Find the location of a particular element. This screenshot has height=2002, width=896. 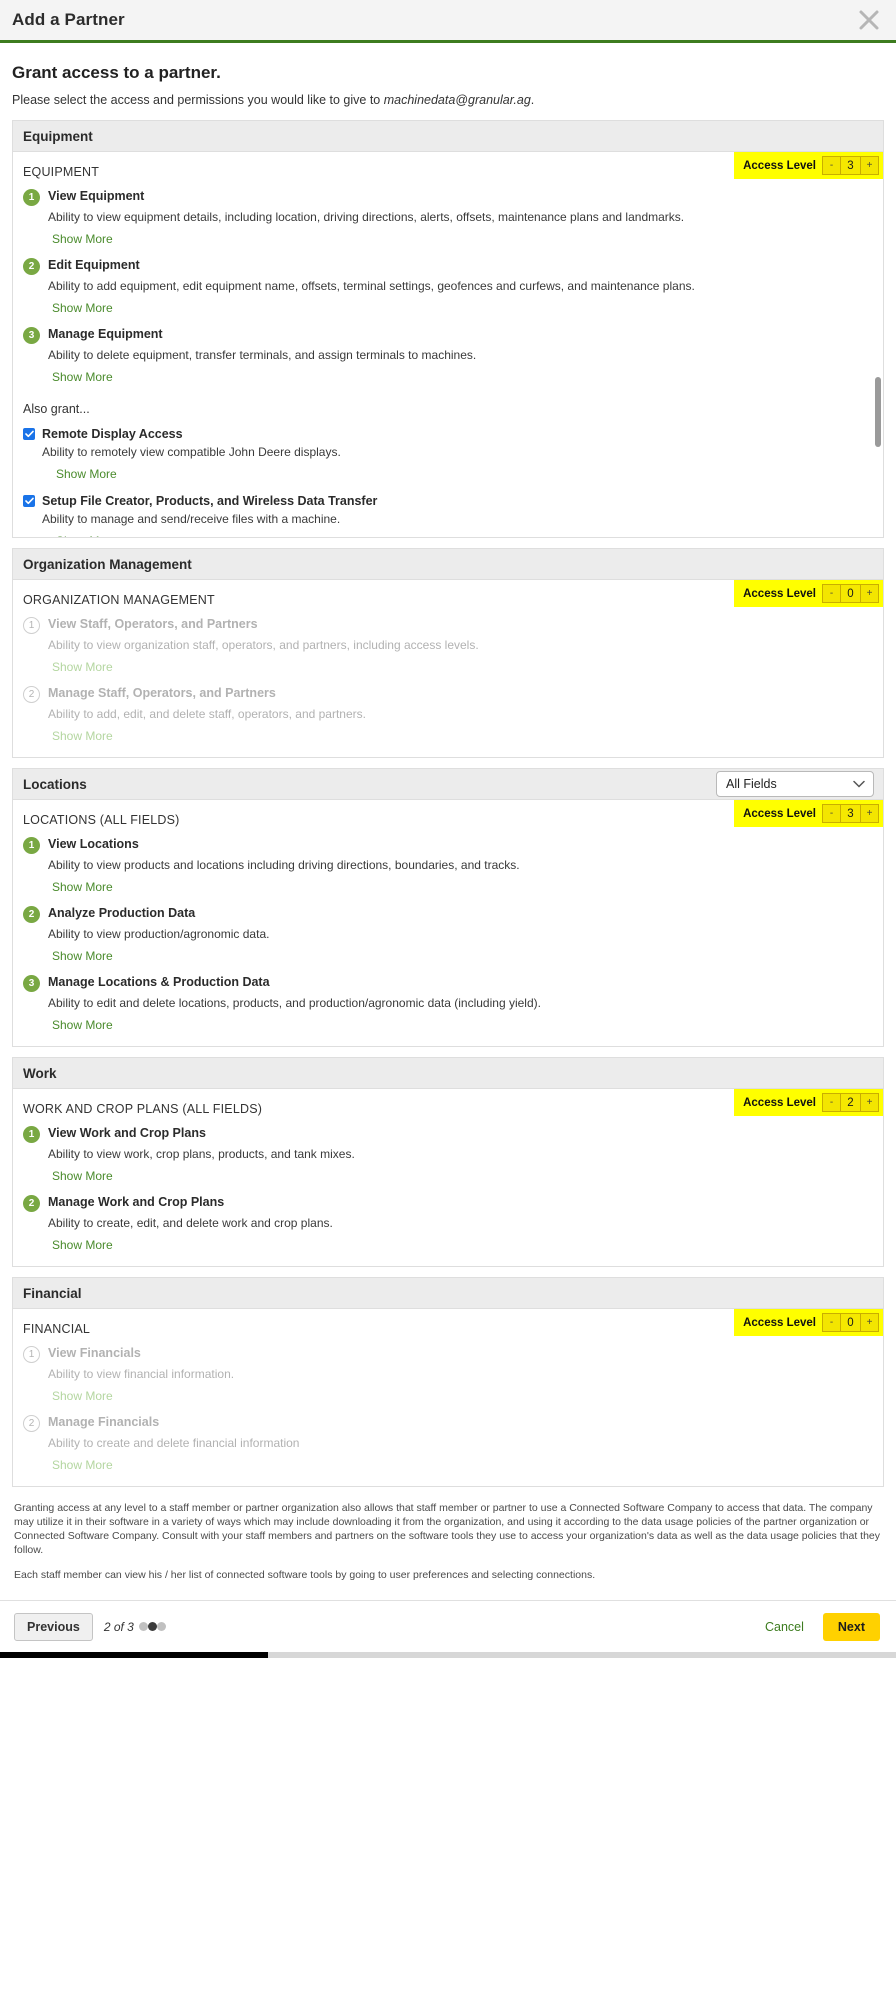

category-label: EQUIPMENT is located at coordinates (61, 172).